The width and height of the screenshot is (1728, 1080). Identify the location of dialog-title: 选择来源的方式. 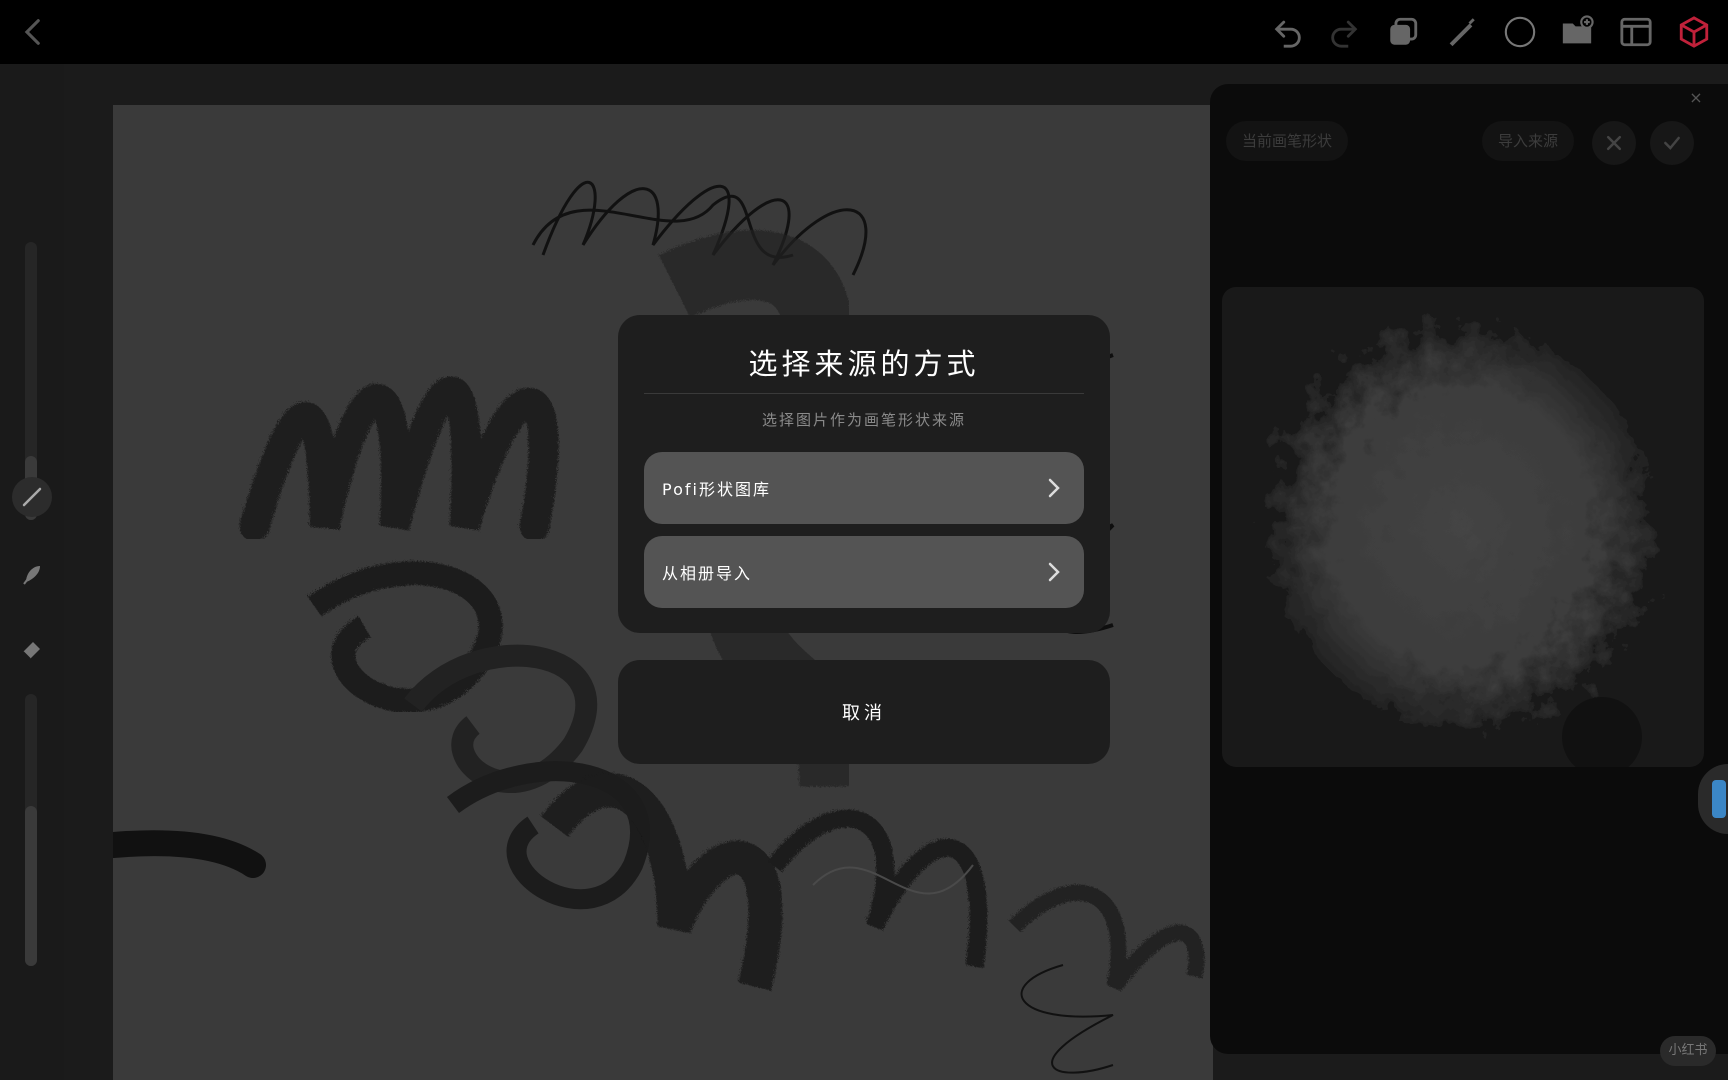
(864, 364).